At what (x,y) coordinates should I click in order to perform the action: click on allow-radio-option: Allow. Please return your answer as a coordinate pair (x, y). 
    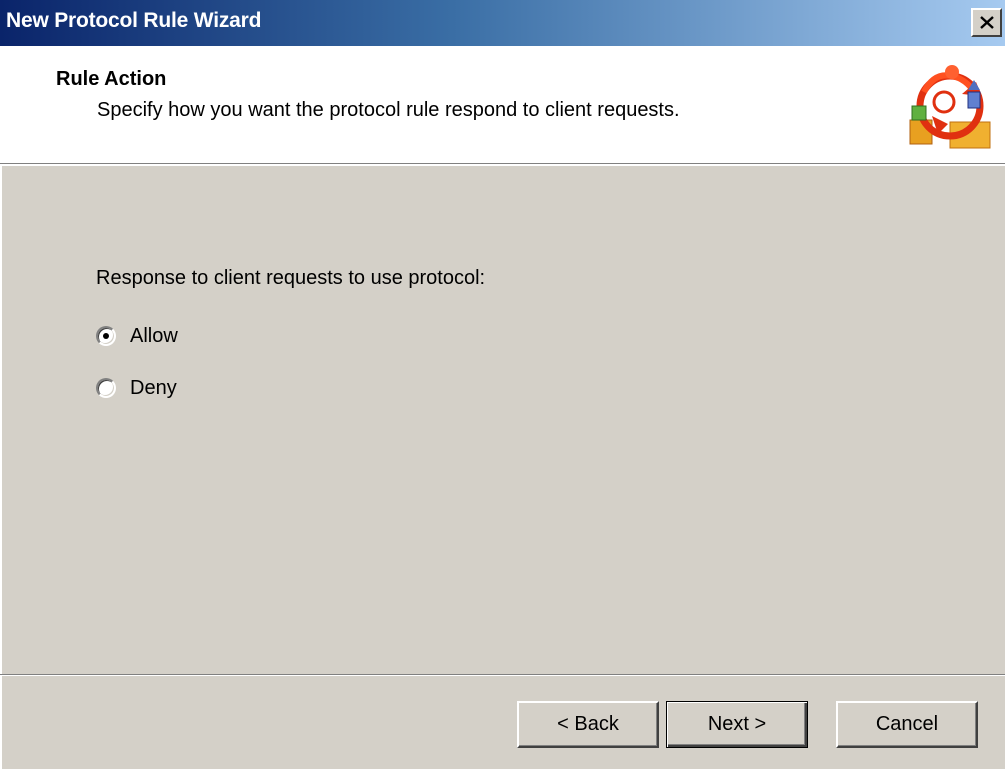
    Looking at the image, I should click on (137, 336).